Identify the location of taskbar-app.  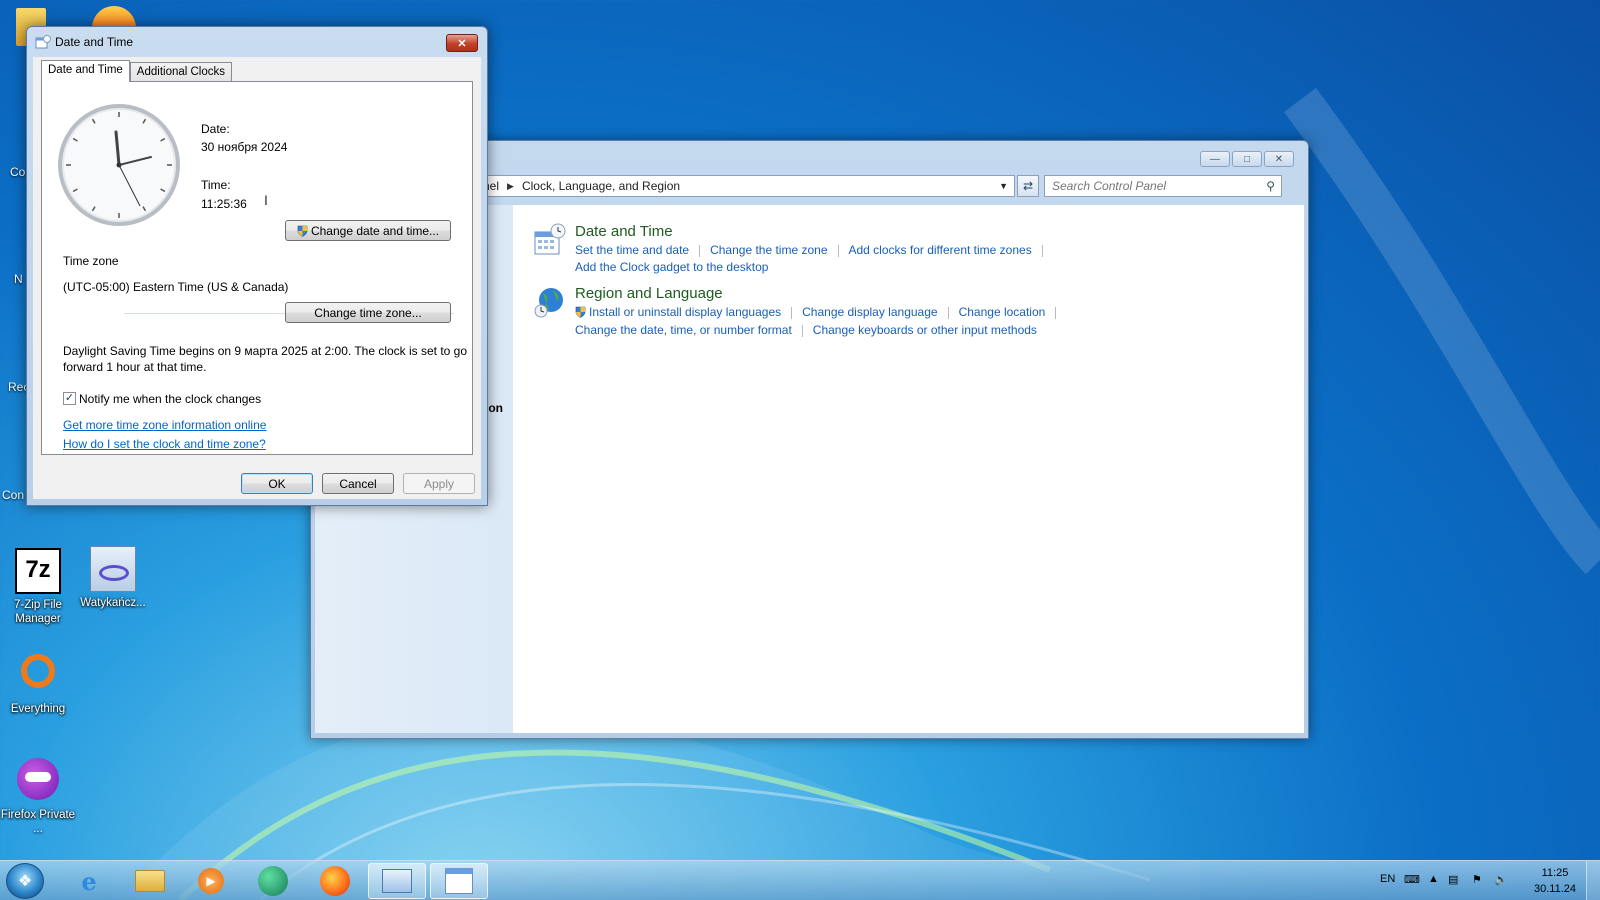
(273, 881).